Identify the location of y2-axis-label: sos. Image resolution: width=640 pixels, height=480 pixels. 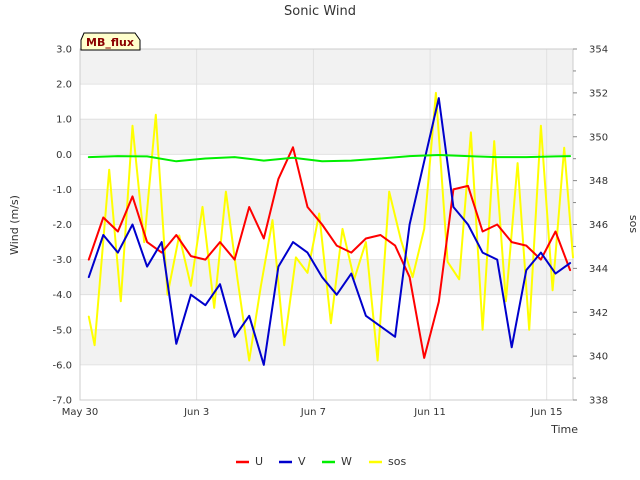
(633, 224).